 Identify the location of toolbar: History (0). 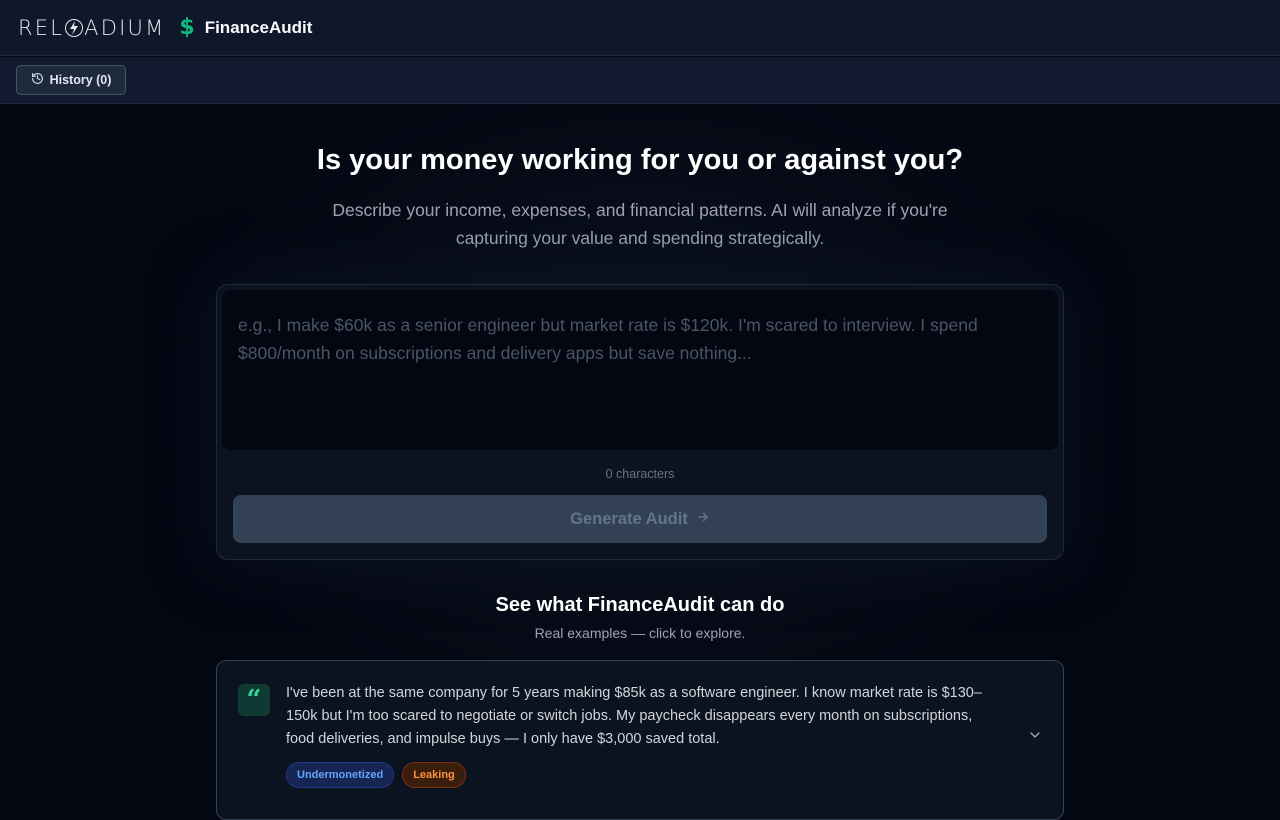
(640, 80).